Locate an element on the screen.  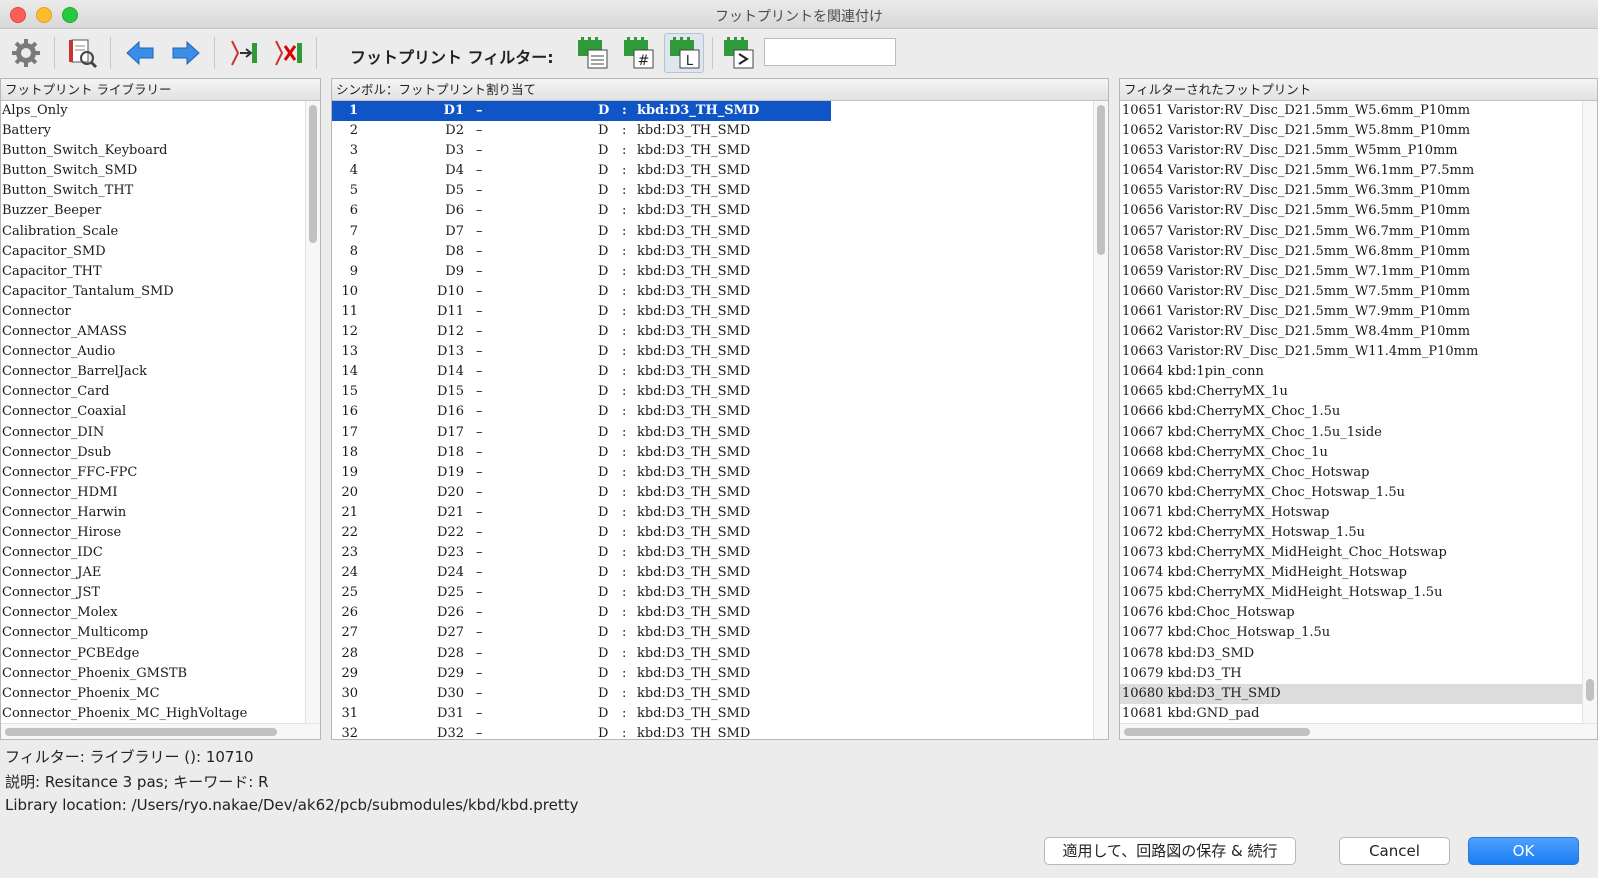
filtered-footprint-item: 10680 kbd:D3_TH_SMD is located at coordinates (1351, 693).